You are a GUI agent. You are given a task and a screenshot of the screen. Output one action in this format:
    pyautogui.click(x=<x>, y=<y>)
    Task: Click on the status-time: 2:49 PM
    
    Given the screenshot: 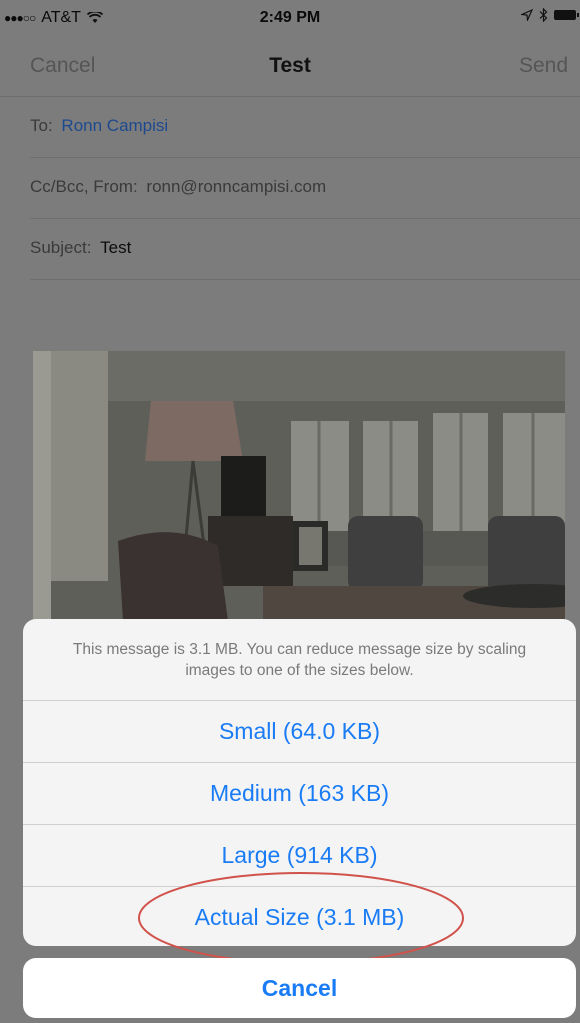 What is the action you would take?
    pyautogui.click(x=290, y=17)
    